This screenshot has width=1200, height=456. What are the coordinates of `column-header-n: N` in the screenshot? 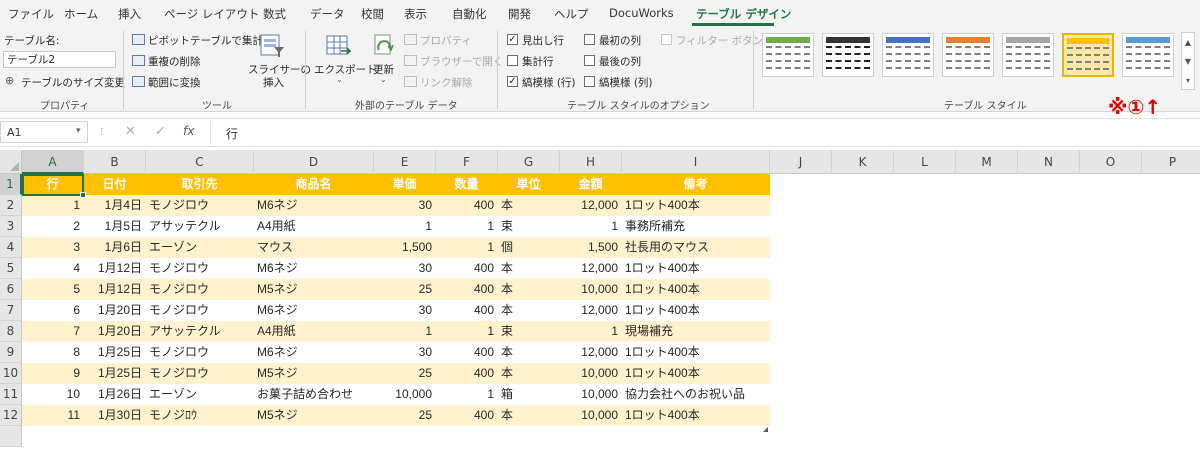 It's located at (1049, 162).